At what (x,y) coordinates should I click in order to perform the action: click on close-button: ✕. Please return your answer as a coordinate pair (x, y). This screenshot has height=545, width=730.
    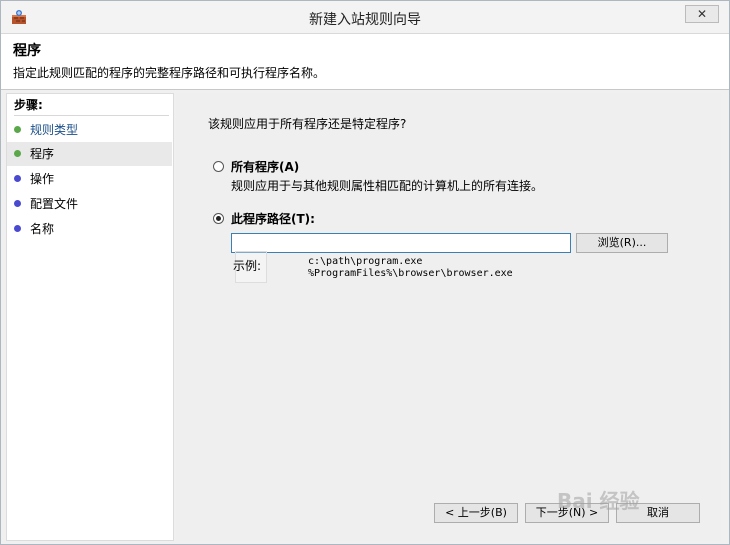
    Looking at the image, I should click on (702, 14).